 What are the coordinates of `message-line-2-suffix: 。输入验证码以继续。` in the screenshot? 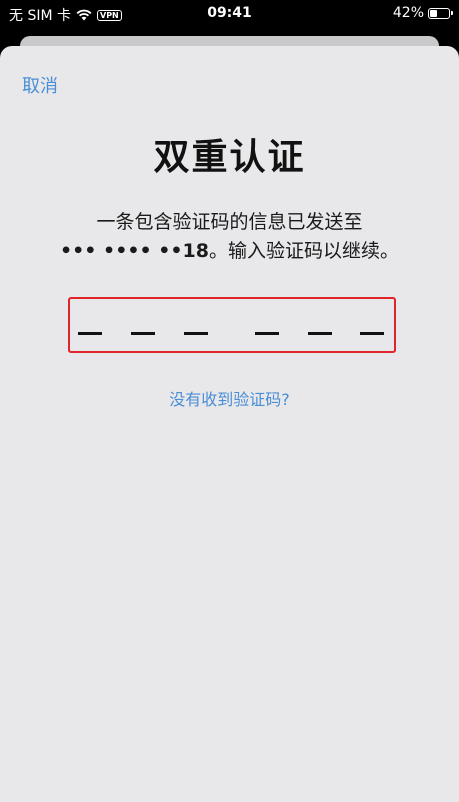 It's located at (303, 251).